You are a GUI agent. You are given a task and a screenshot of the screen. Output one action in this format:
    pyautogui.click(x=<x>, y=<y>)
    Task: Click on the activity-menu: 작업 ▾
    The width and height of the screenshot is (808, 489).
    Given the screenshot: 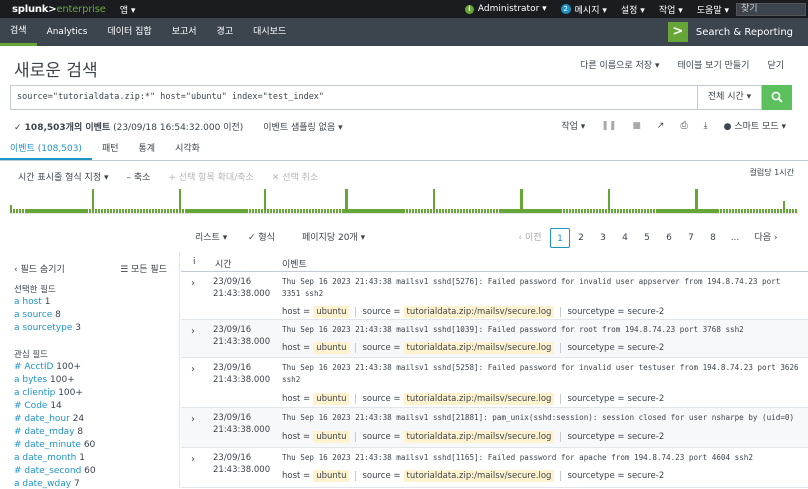 What is the action you would take?
    pyautogui.click(x=671, y=9)
    